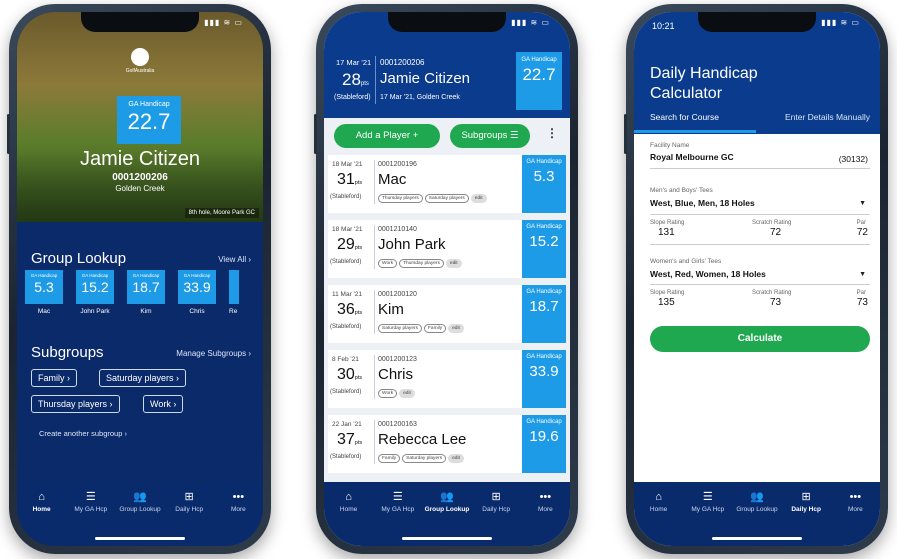 The height and width of the screenshot is (559, 897). I want to click on group-member-card: GA Handicap 5.3 Mac, so click(44, 292).